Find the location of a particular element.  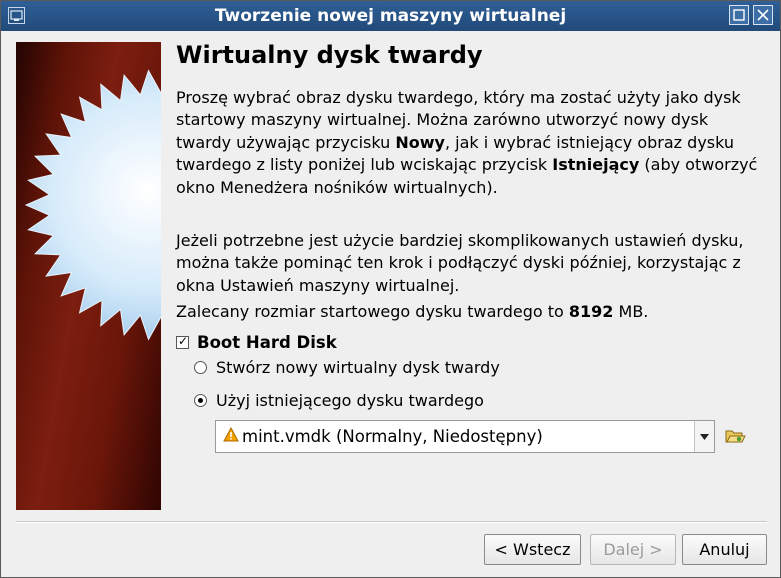

chevron-down-icon is located at coordinates (704, 436).